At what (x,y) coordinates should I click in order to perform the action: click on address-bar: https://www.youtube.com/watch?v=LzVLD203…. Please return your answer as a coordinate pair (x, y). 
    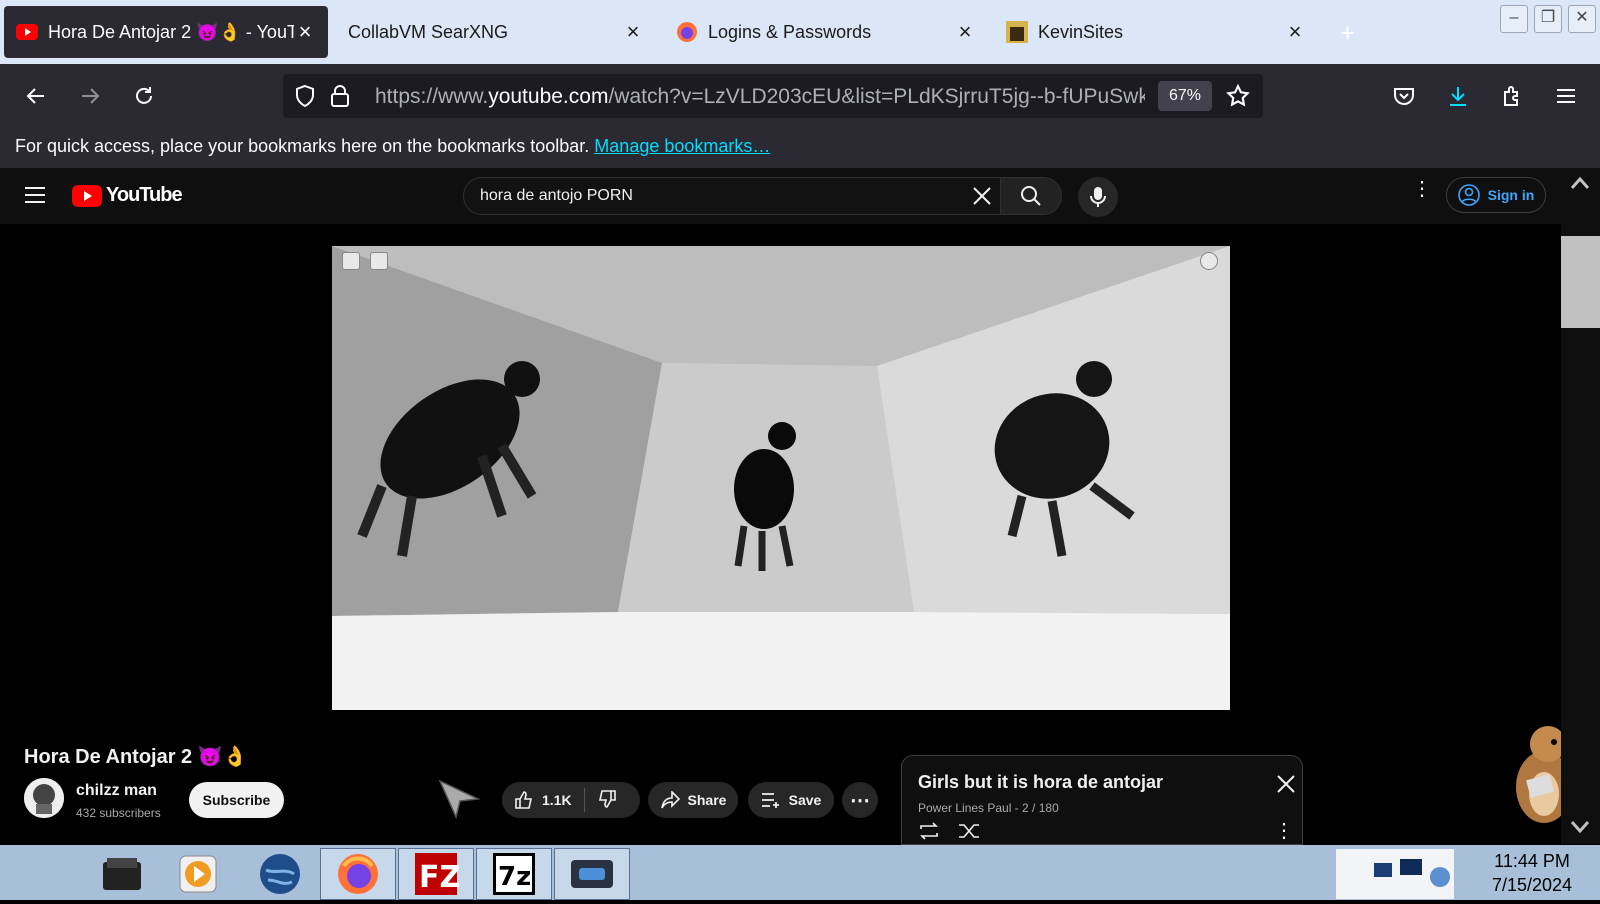
    Looking at the image, I should click on (773, 96).